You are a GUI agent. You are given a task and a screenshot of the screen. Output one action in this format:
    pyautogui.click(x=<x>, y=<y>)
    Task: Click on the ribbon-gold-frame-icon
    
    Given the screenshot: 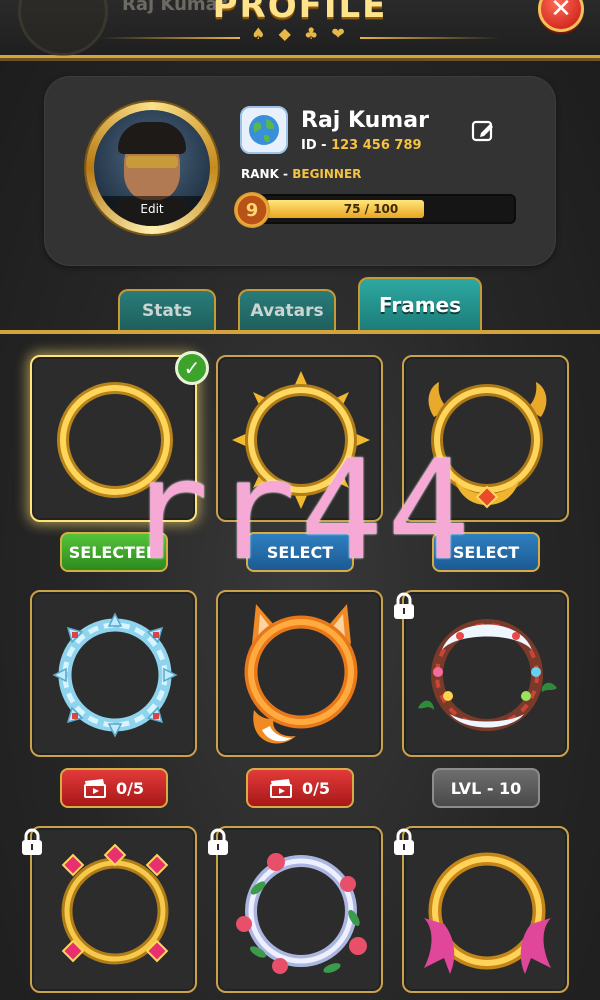 What is the action you would take?
    pyautogui.click(x=487, y=913)
    